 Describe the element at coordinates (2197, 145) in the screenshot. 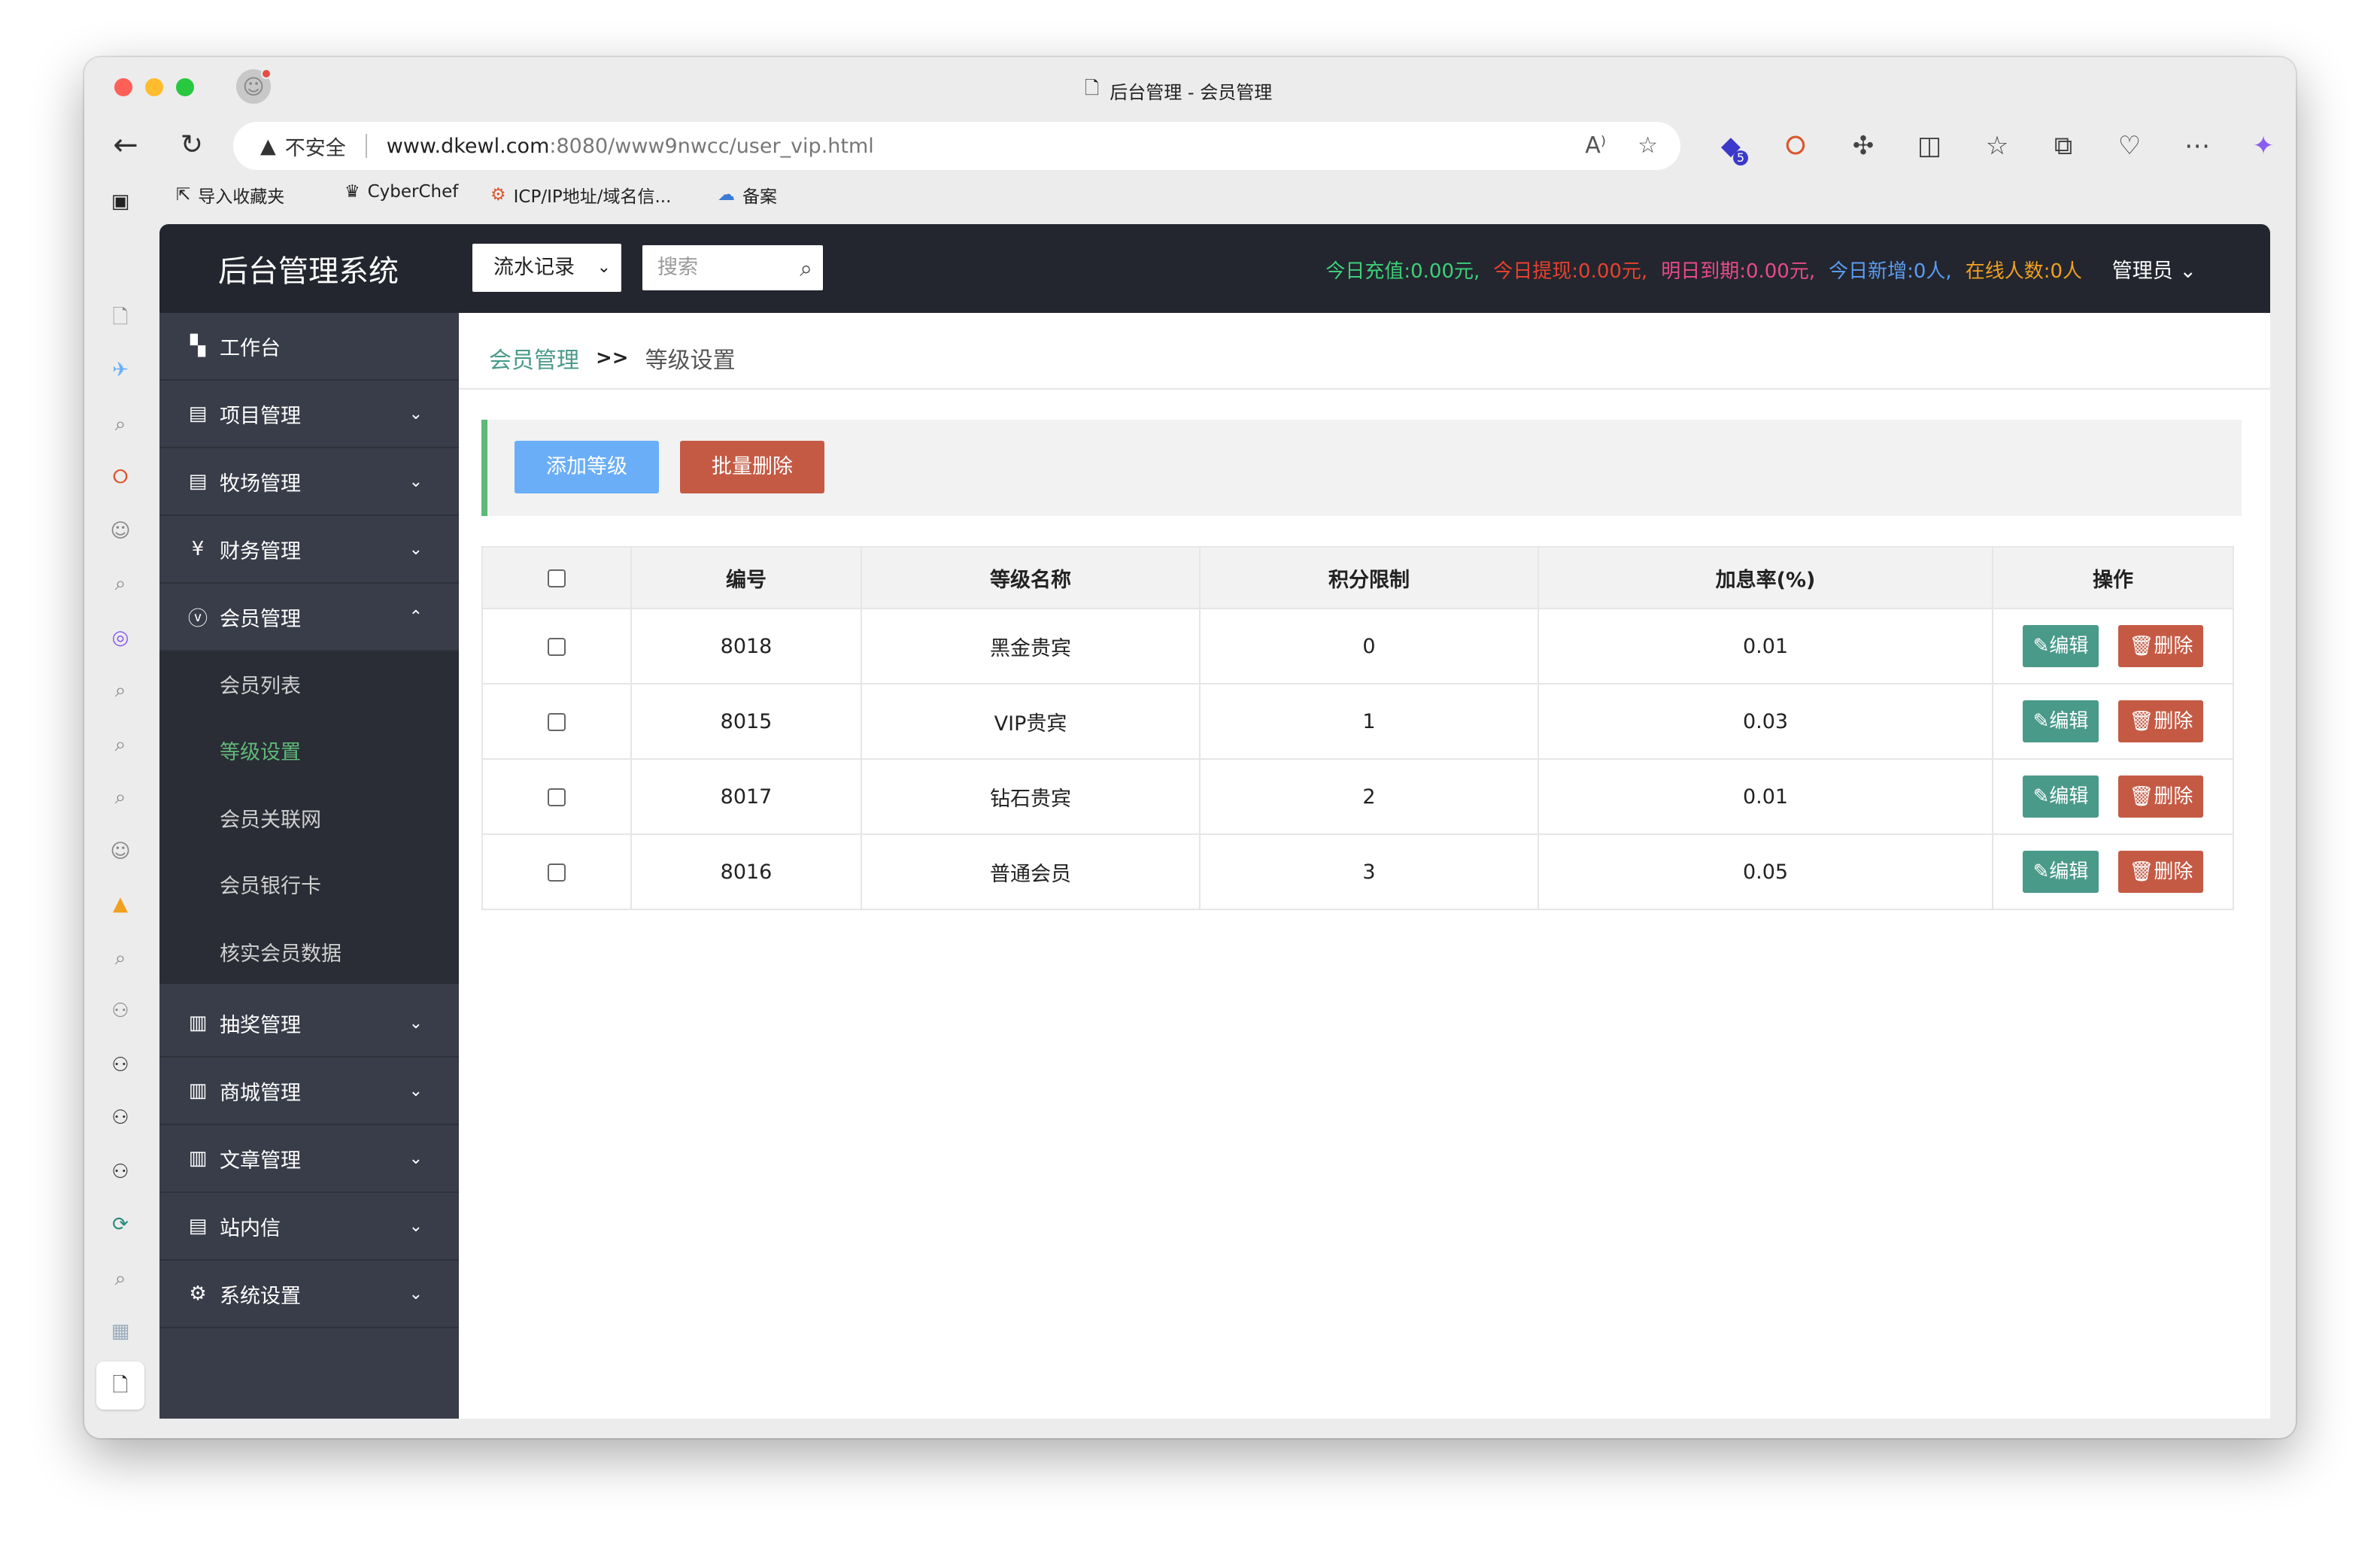

I see `more-options-icon: ⋯` at that location.